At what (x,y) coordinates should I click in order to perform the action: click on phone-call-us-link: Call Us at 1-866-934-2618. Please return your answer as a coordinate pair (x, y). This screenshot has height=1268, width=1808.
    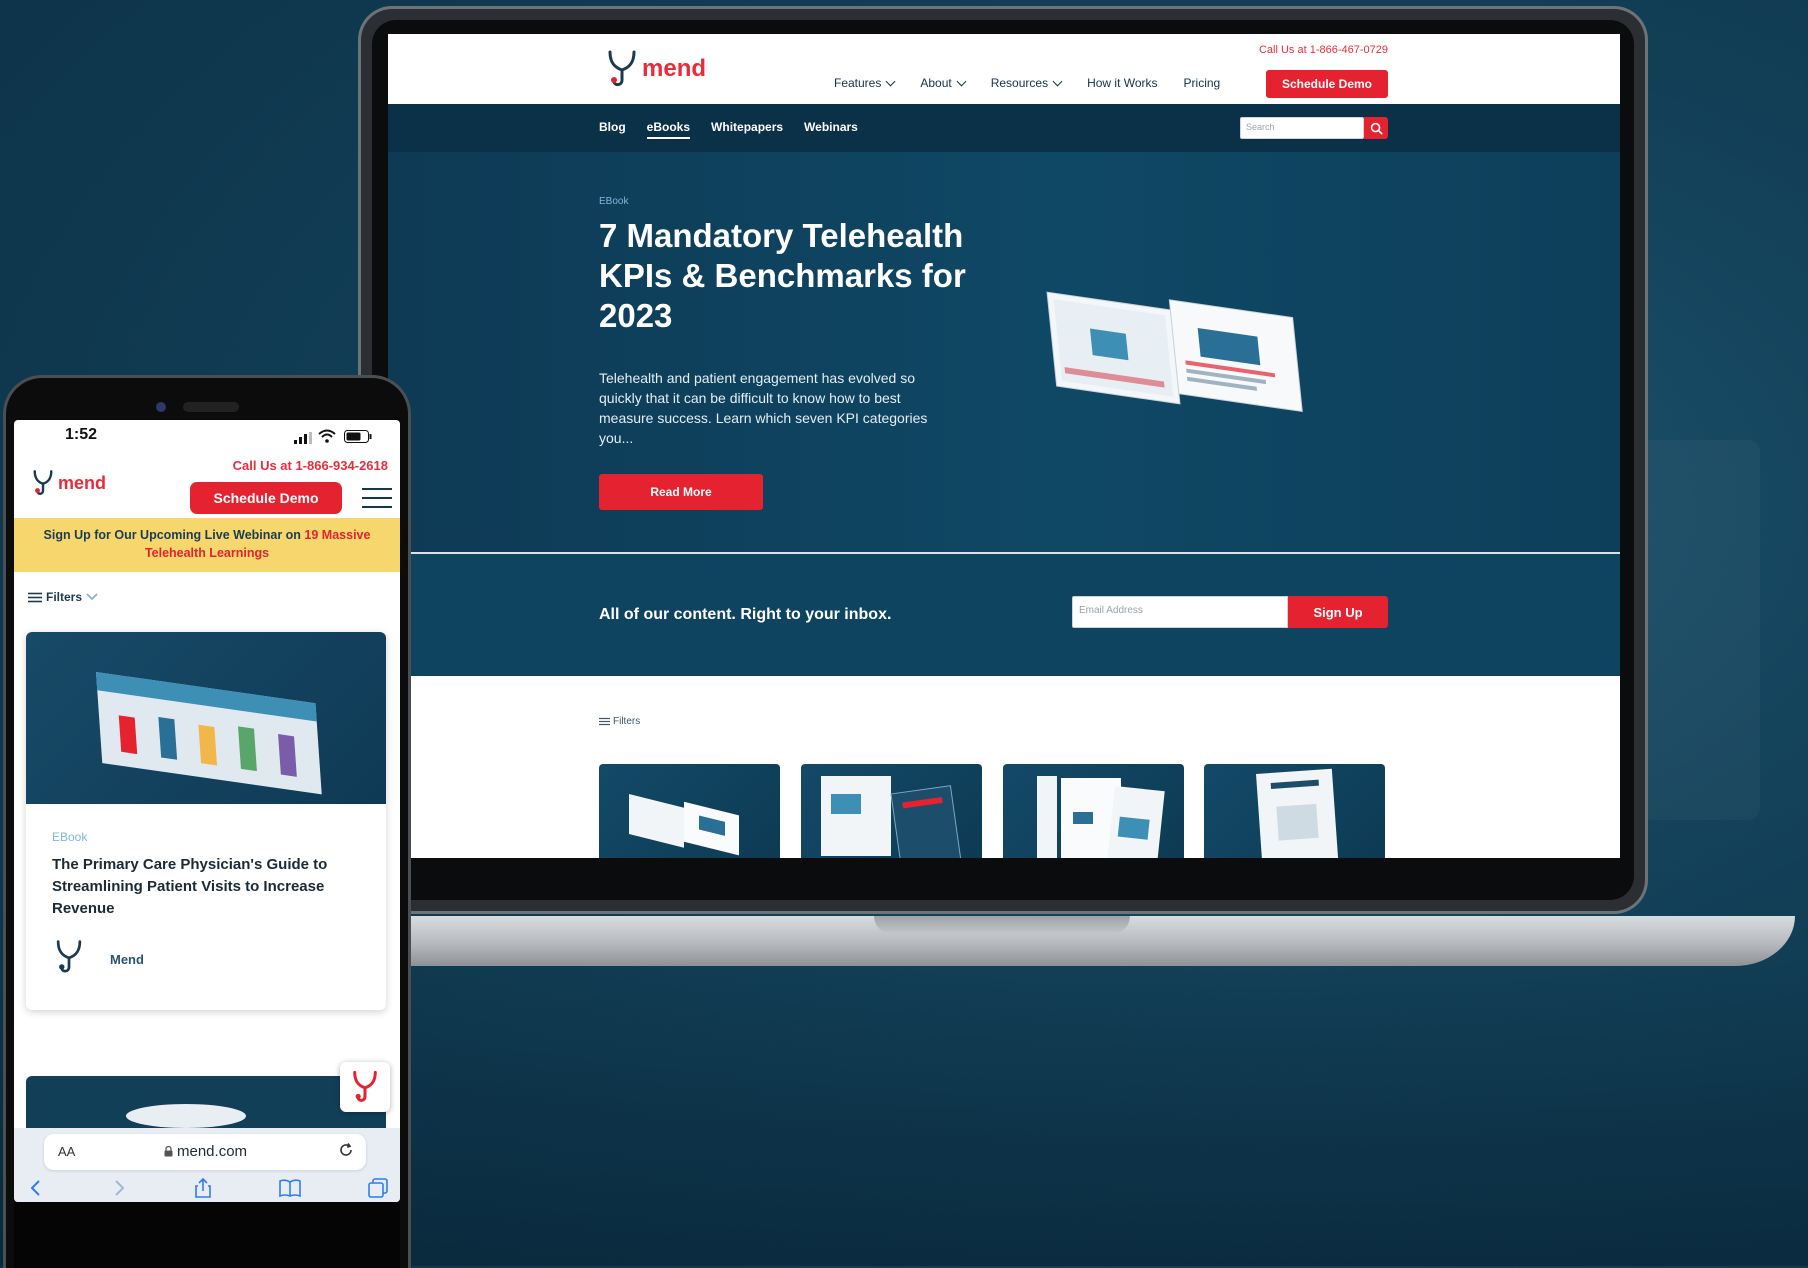
    Looking at the image, I should click on (310, 465).